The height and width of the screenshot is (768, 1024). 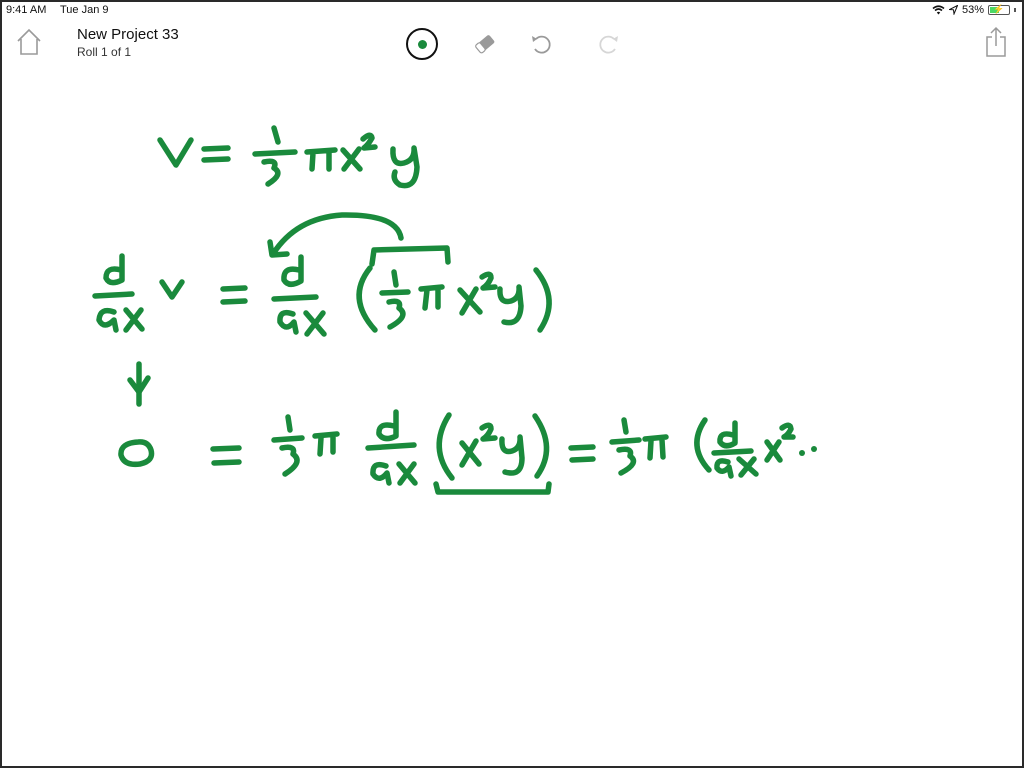 I want to click on stroke-pi, so click(x=321, y=159).